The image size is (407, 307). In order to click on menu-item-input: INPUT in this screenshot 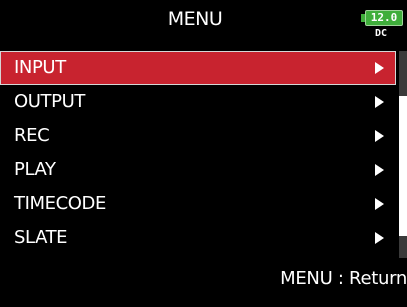, I will do `click(198, 68)`.